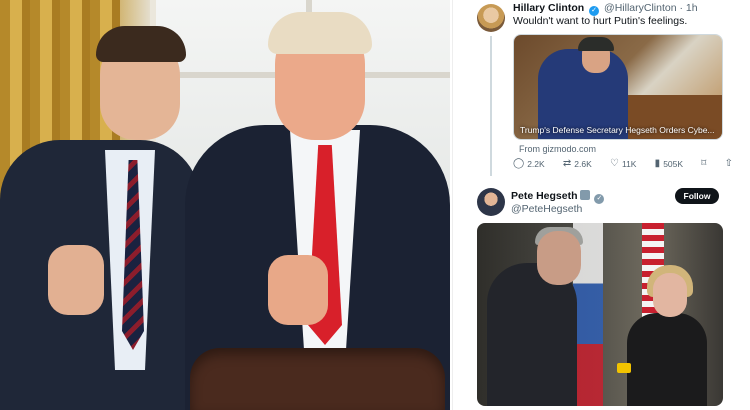 Image resolution: width=750 pixels, height=410 pixels. Describe the element at coordinates (673, 164) in the screenshot. I see `views-count: 505K` at that location.